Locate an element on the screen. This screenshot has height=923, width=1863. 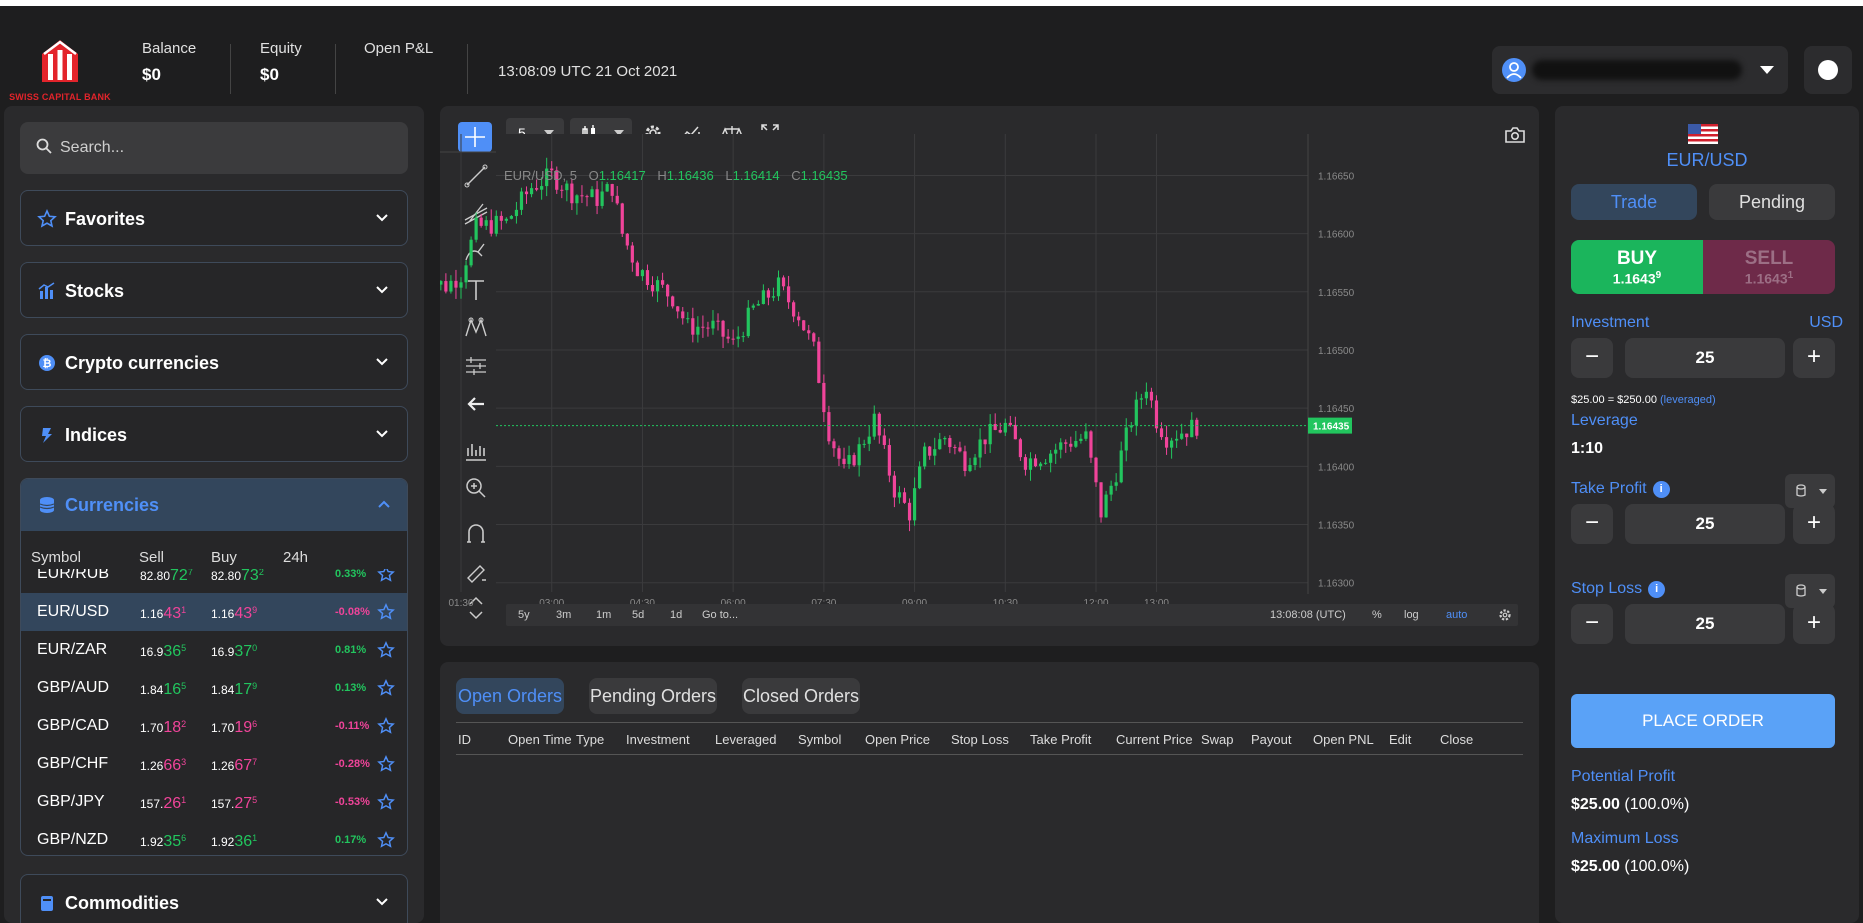
currency-row: GBP/NZD 1.92356 1.92361 0.17% is located at coordinates (214, 838).